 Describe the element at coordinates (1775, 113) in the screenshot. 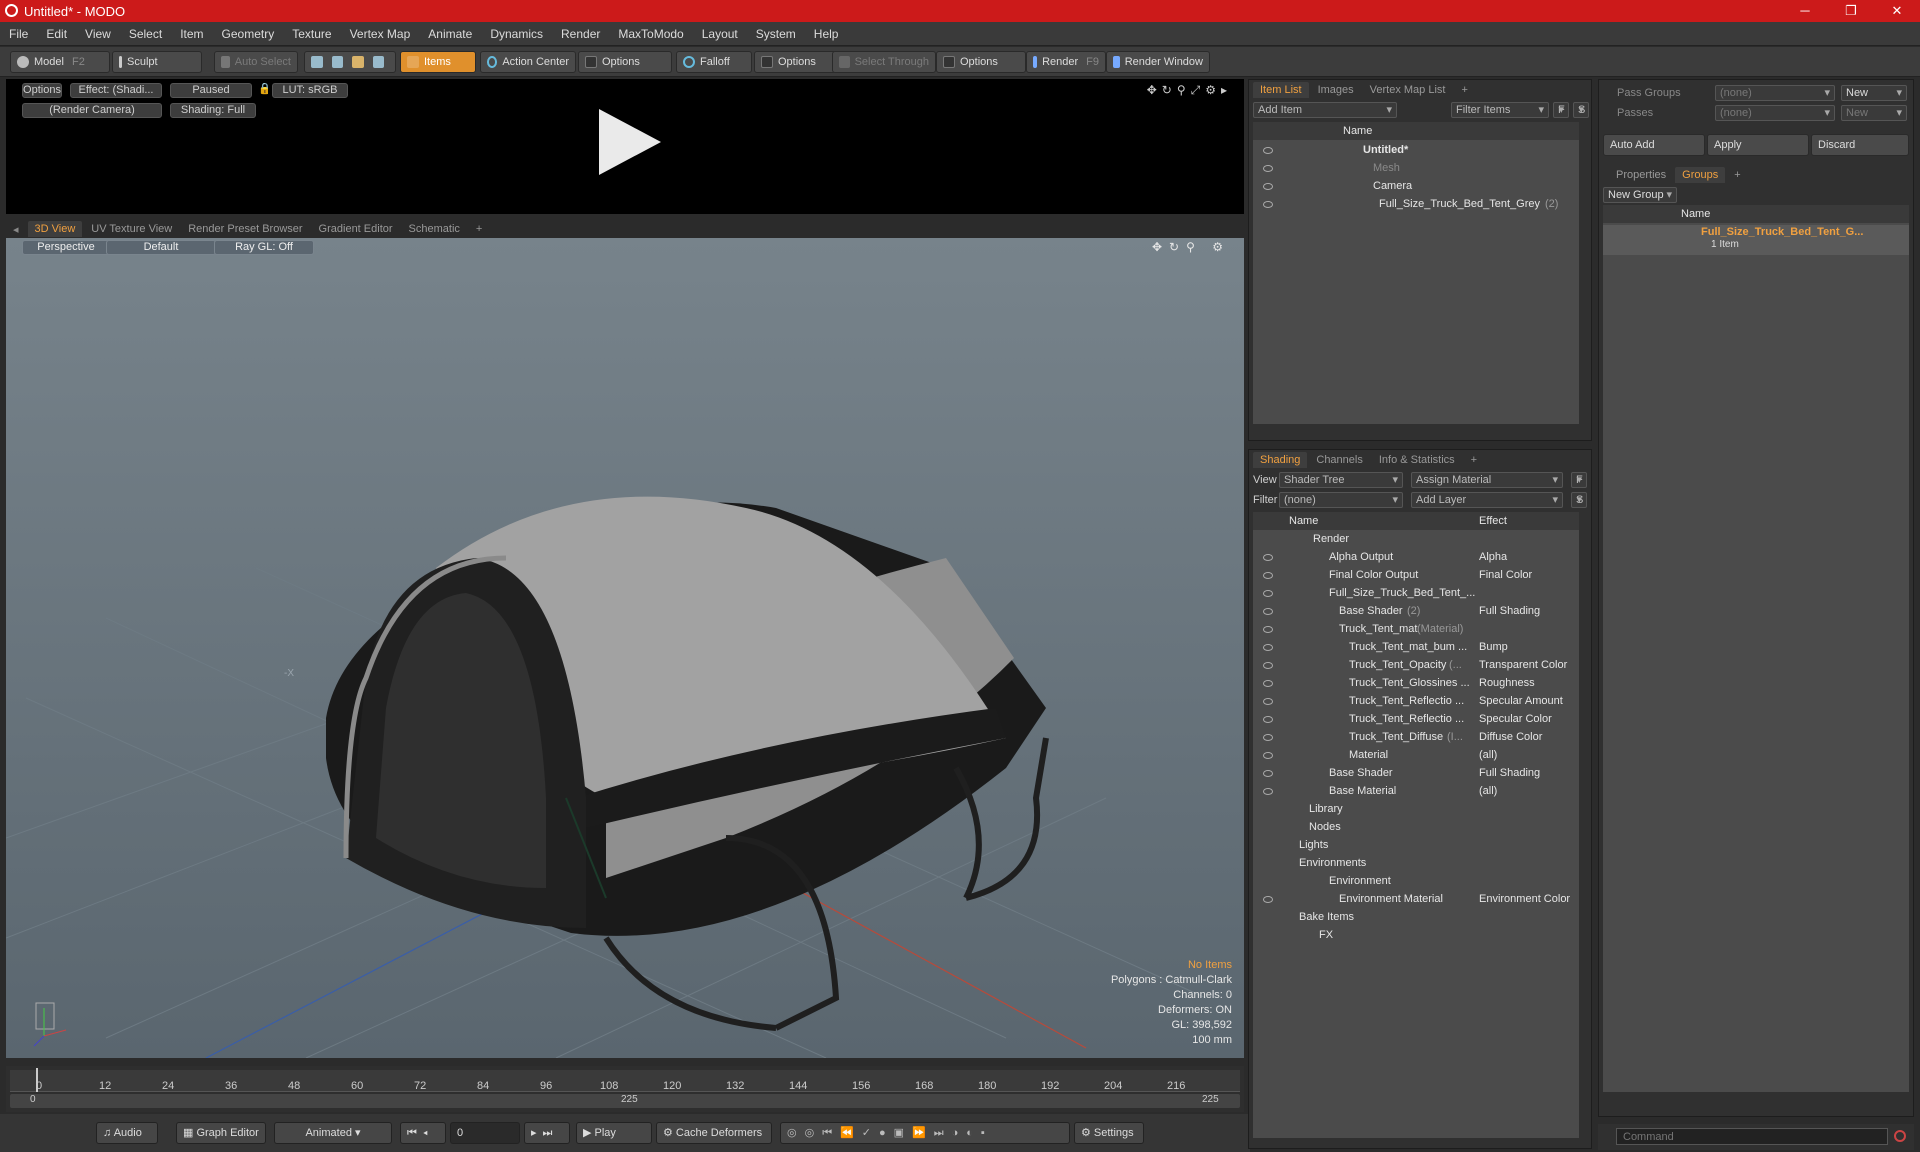

I see `passes-dropdown: (none)` at that location.